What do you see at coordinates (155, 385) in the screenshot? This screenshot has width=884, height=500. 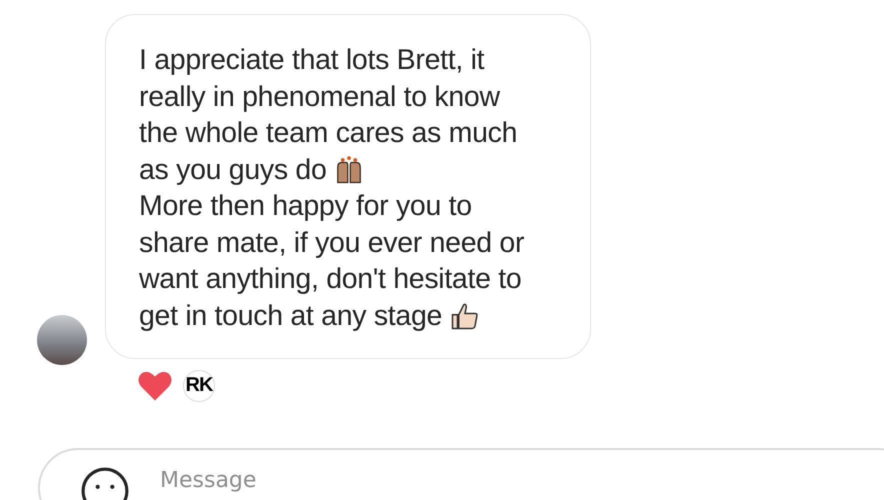 I see `heart-icon` at bounding box center [155, 385].